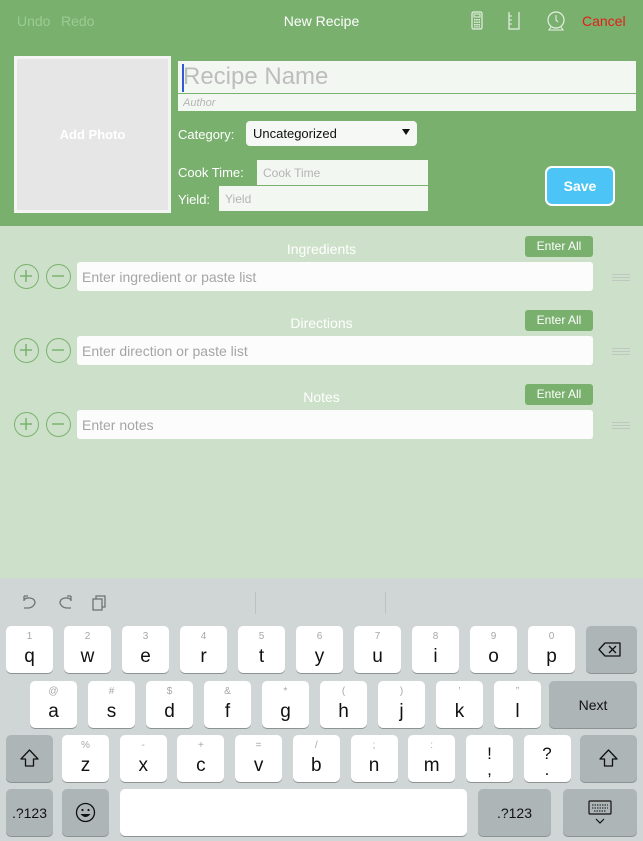 This screenshot has width=643, height=841. Describe the element at coordinates (293, 812) in the screenshot. I see `space-key` at that location.